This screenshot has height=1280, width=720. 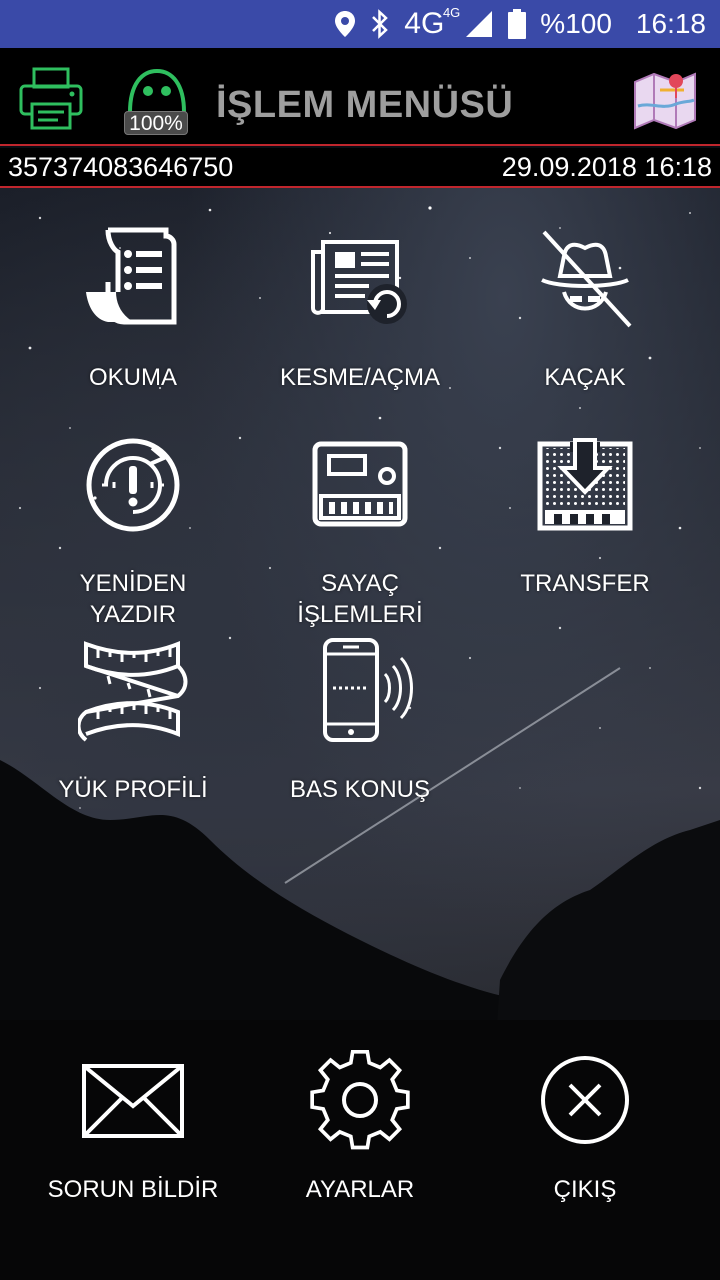 I want to click on menu-item-bas-konus: BAS KONUŞ, so click(x=360, y=720).